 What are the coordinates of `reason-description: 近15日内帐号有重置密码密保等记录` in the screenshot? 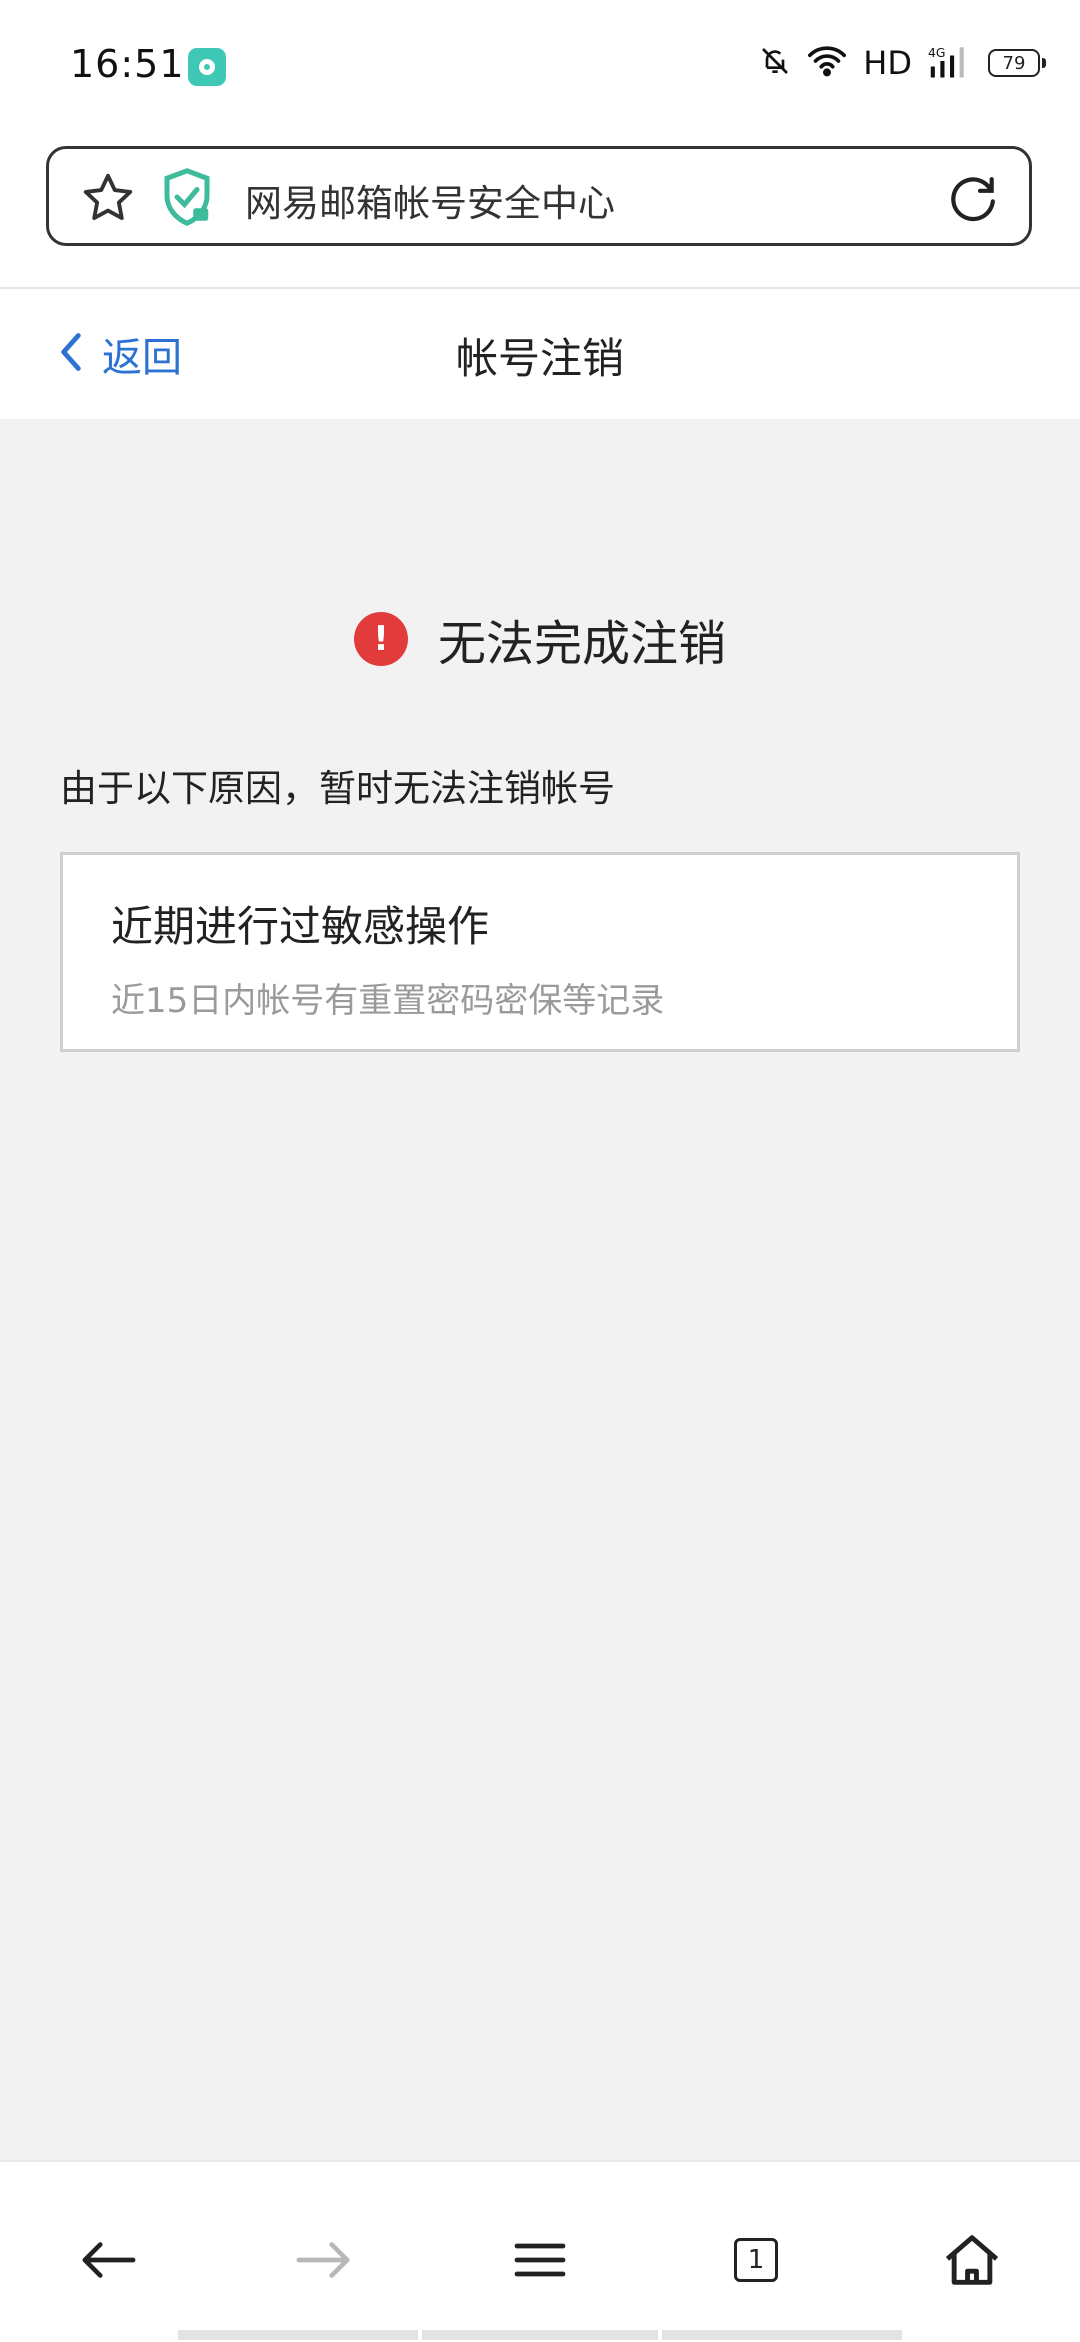 It's located at (388, 1001).